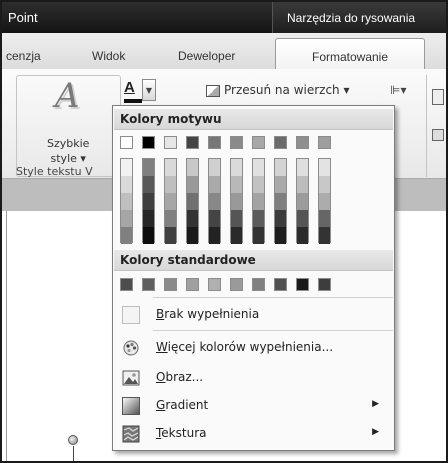  Describe the element at coordinates (140, 91) in the screenshot. I see `text-fill-button: A ▼` at that location.